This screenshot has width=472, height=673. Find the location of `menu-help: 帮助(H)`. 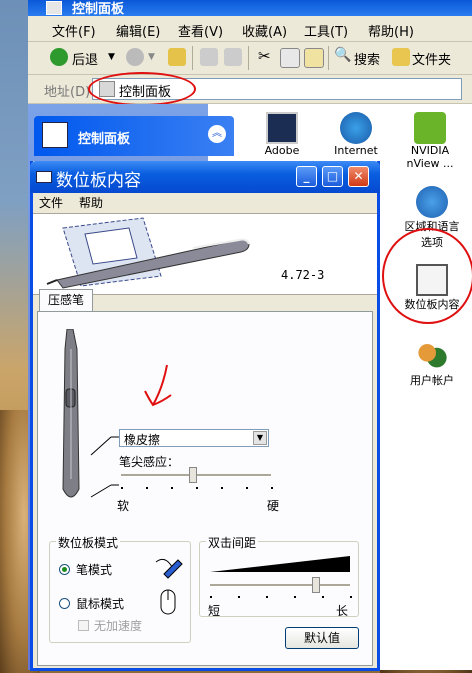

menu-help: 帮助(H) is located at coordinates (391, 30).